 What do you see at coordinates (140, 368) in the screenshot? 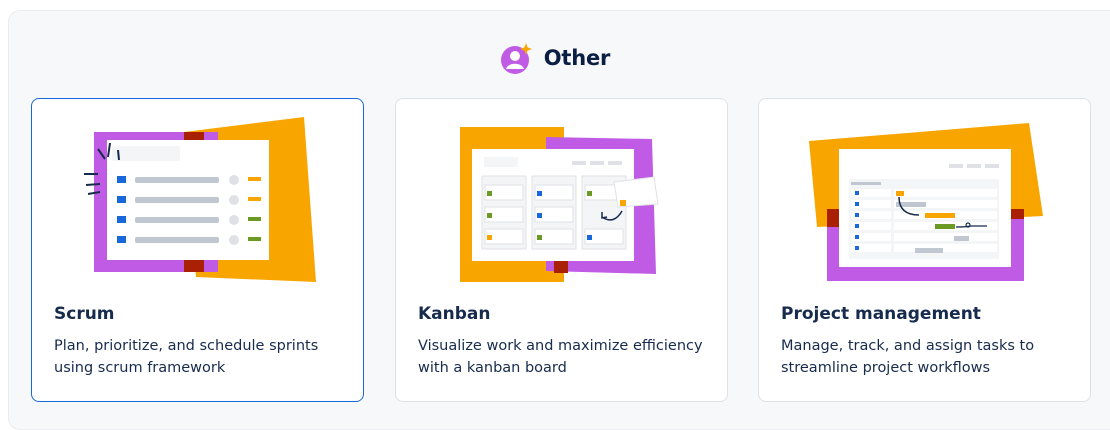
I see `card-description-line: using scrum framework` at bounding box center [140, 368].